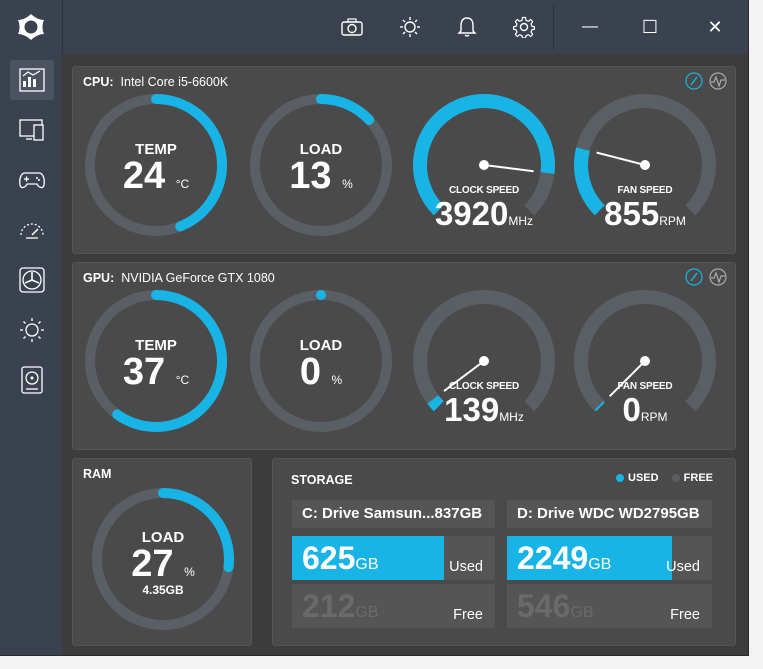  I want to click on drive-c-header: C: Drive Samsun...837GB, so click(393, 514).